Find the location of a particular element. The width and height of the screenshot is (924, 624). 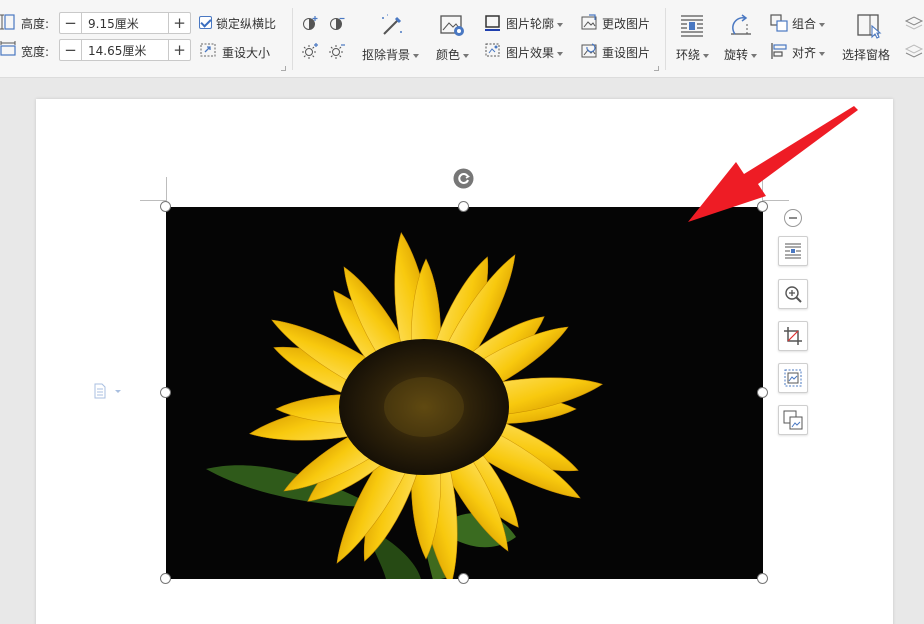

color-button: 颜色 is located at coordinates (453, 54).